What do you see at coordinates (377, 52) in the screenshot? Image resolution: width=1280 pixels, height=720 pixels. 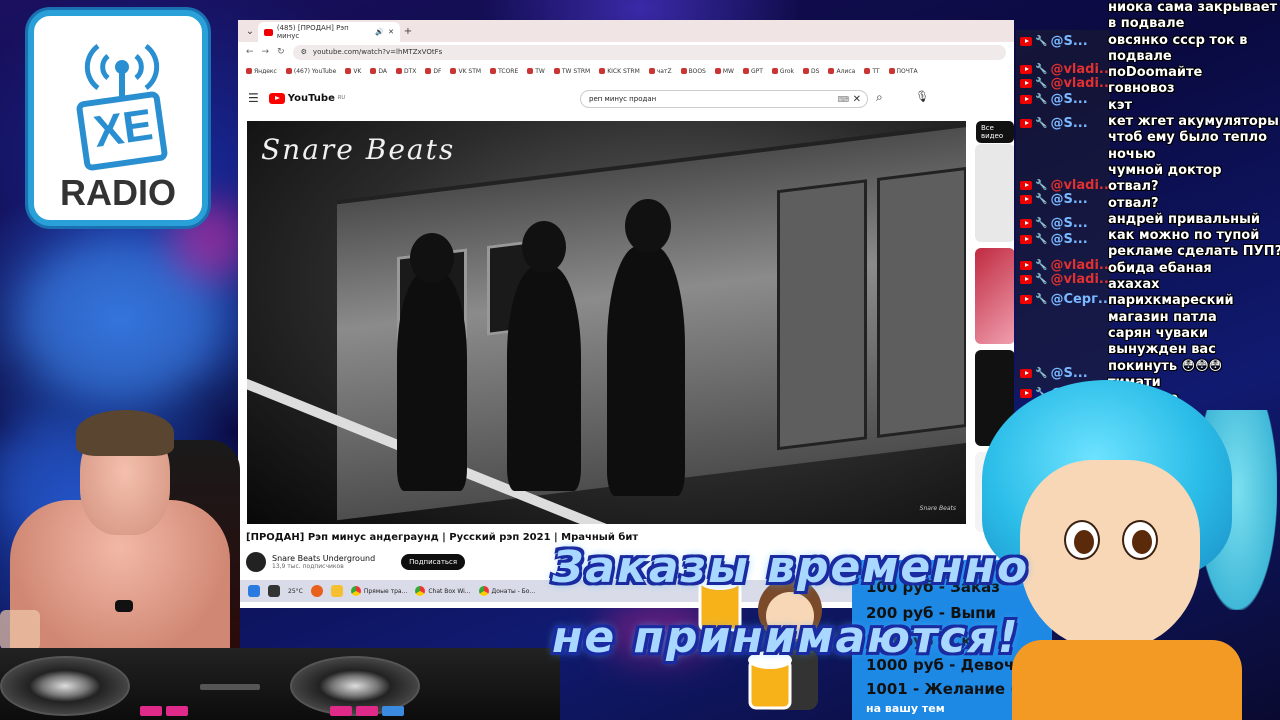 I see `url-text: youtube.com/watch?v=lhMTZxVOtFs` at bounding box center [377, 52].